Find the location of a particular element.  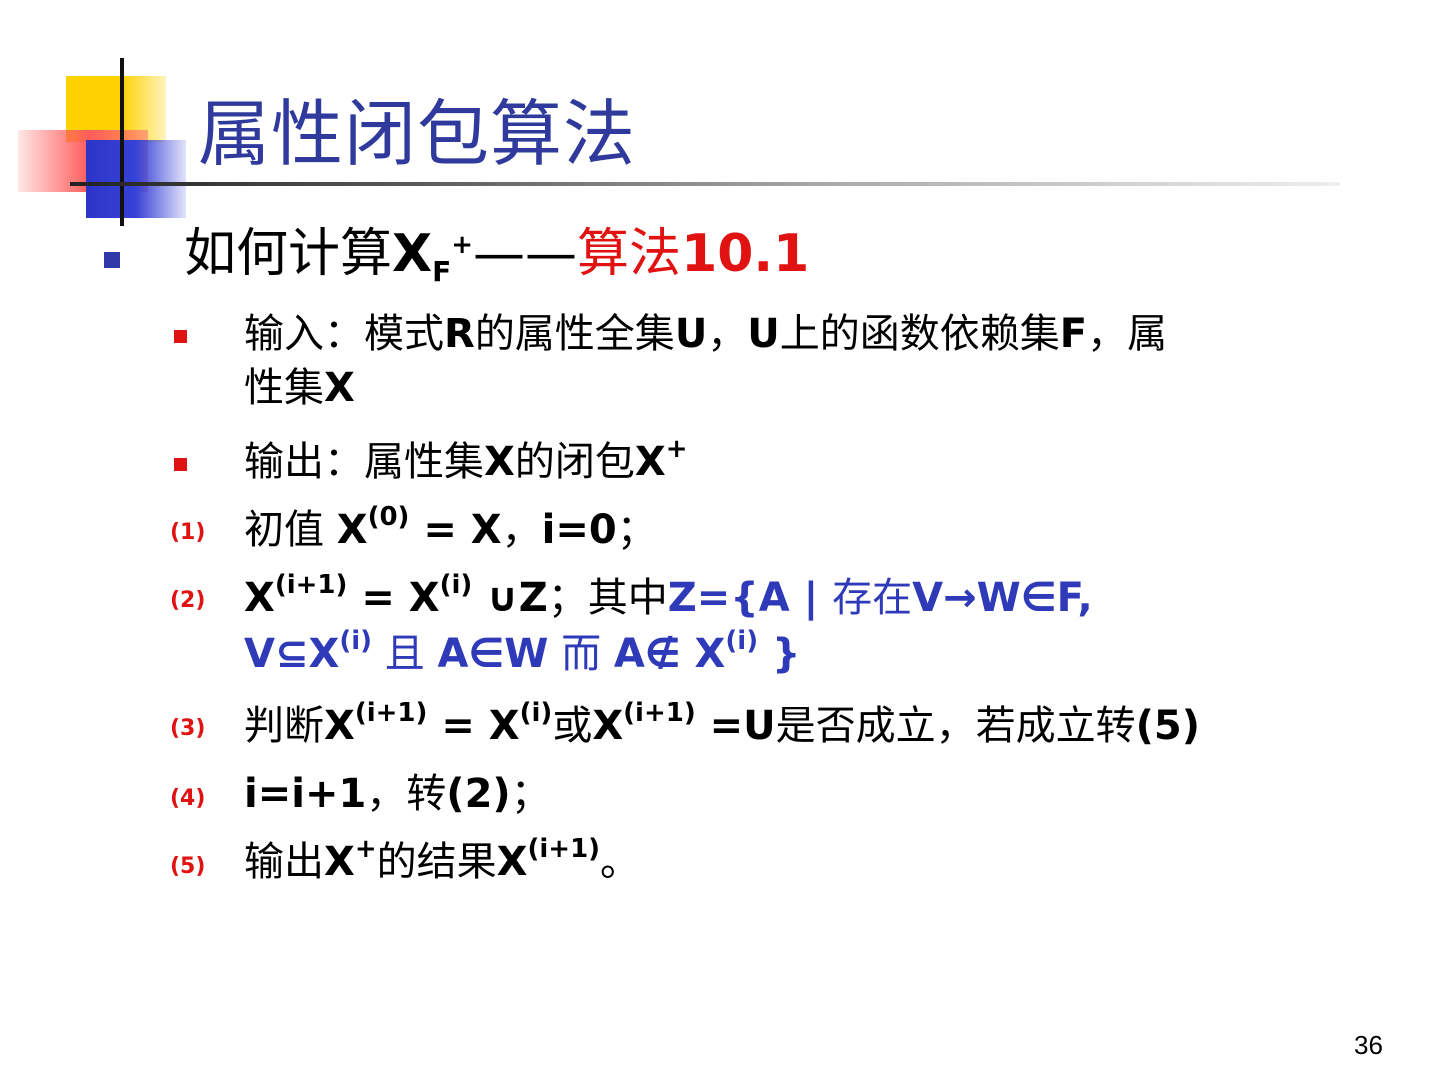

text: 输出：属性集 is located at coordinates (364, 462).